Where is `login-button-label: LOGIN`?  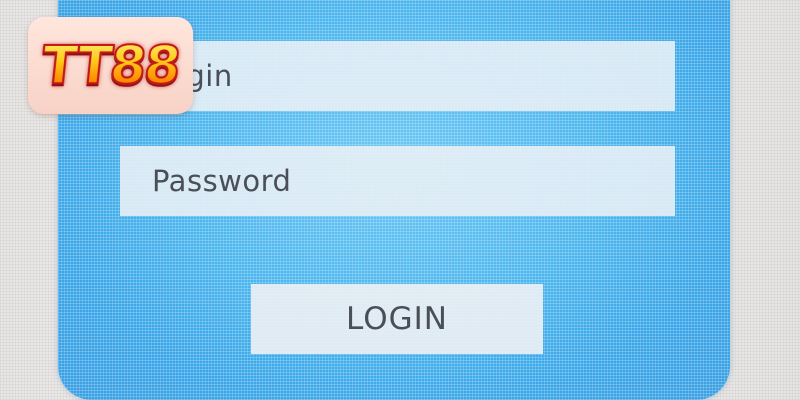
login-button-label: LOGIN is located at coordinates (397, 319).